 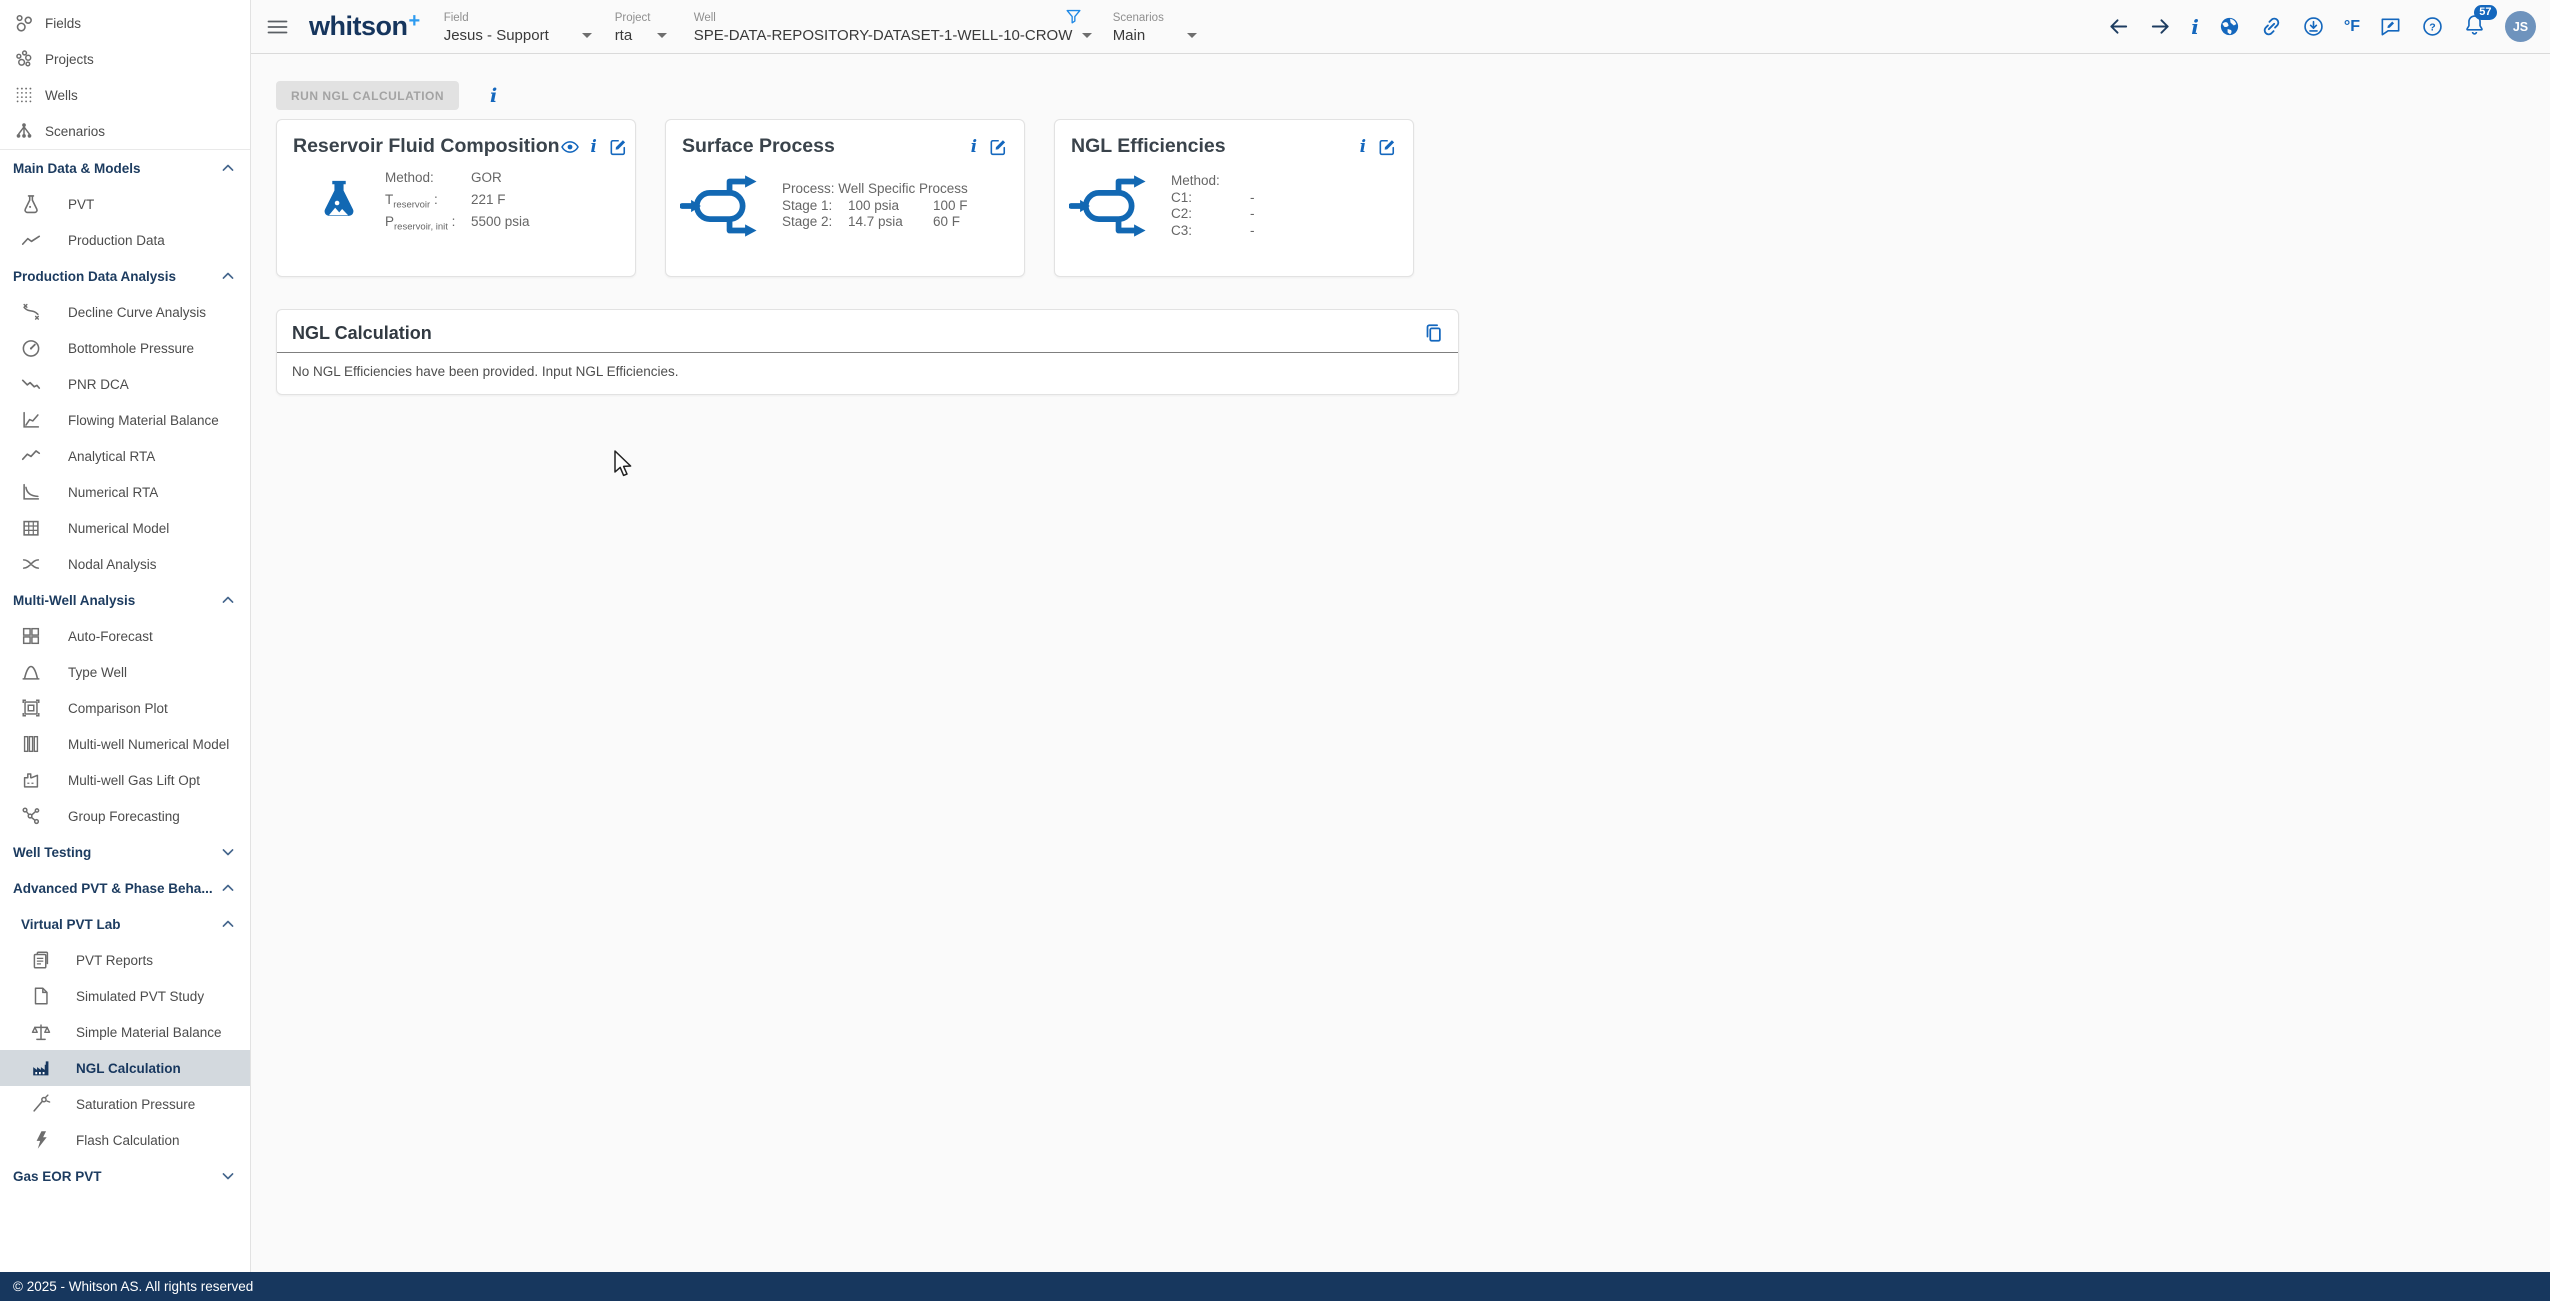 What do you see at coordinates (41, 1068) in the screenshot?
I see `factory-icon` at bounding box center [41, 1068].